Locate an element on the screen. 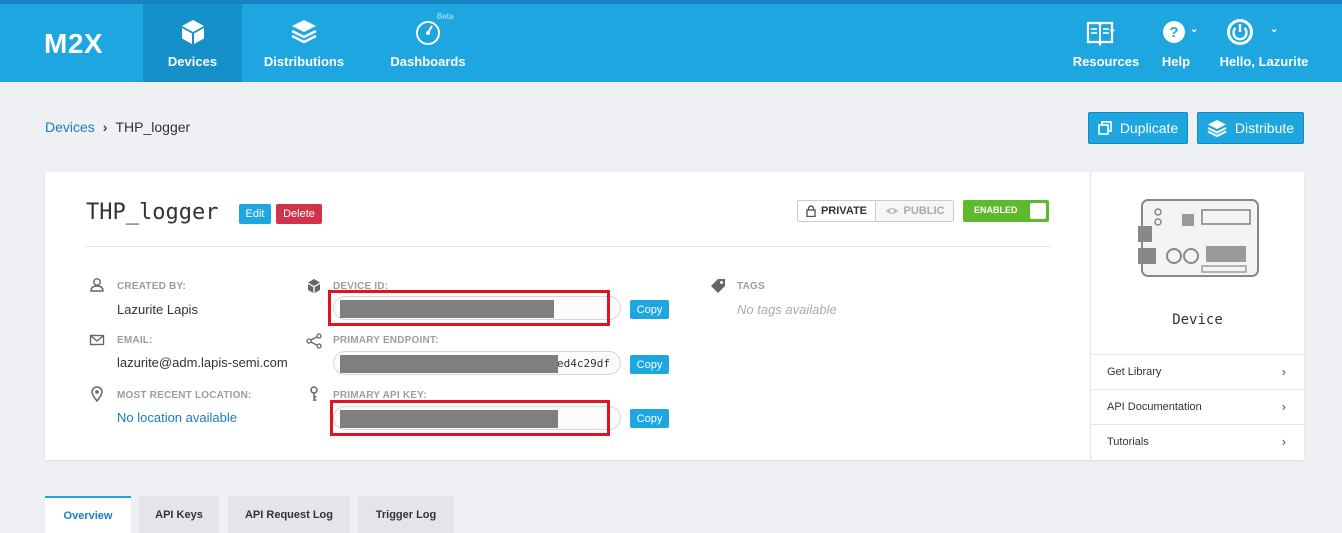 The height and width of the screenshot is (533, 1342). nav-distributions: Distributions is located at coordinates (304, 43).